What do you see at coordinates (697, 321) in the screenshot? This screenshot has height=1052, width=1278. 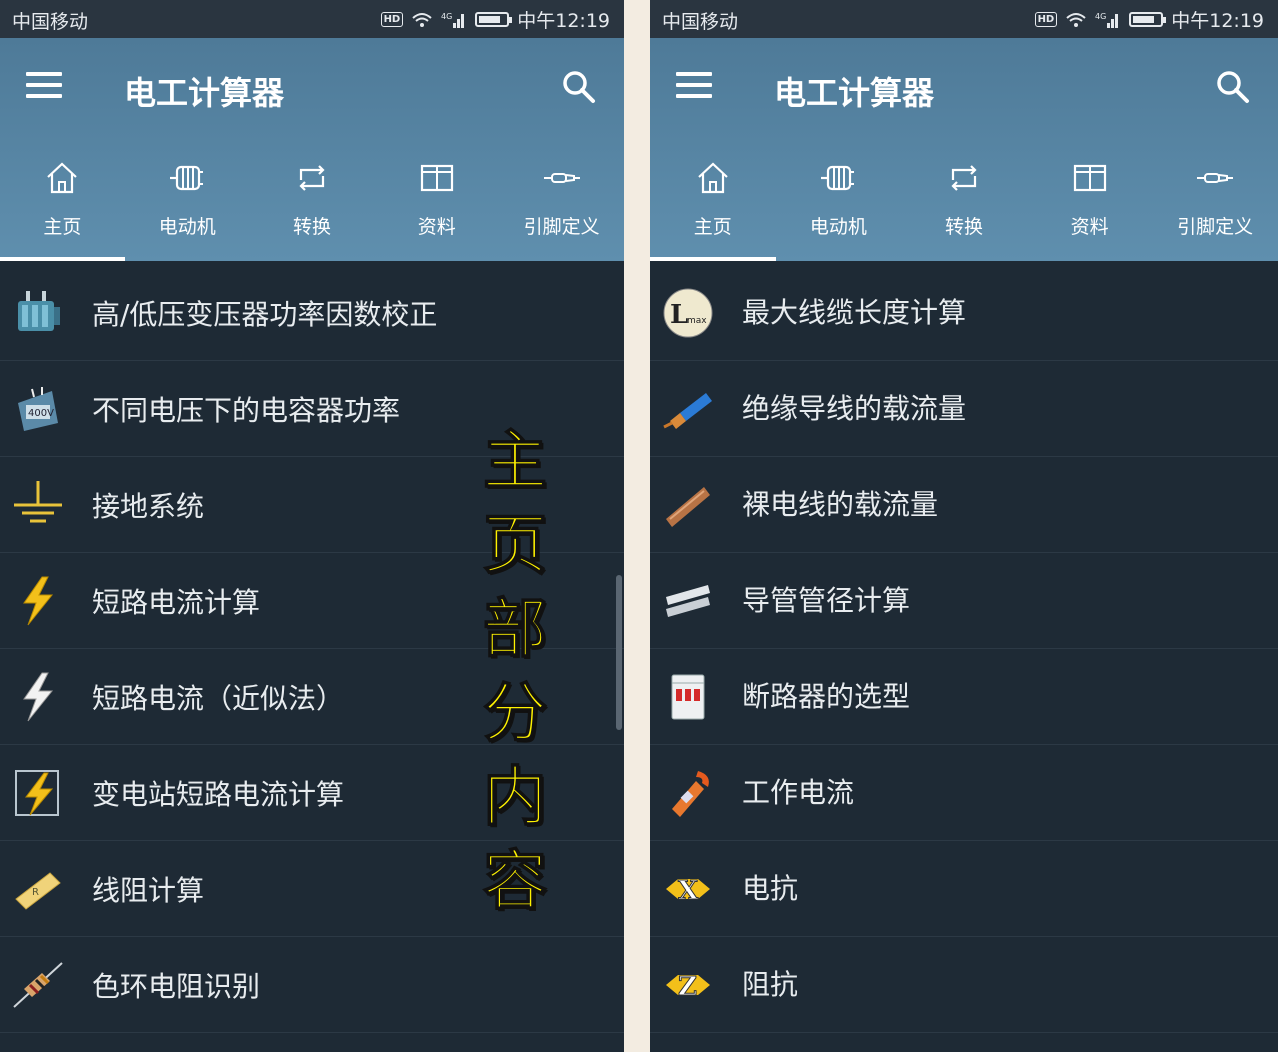 I see `svg-text: max` at bounding box center [697, 321].